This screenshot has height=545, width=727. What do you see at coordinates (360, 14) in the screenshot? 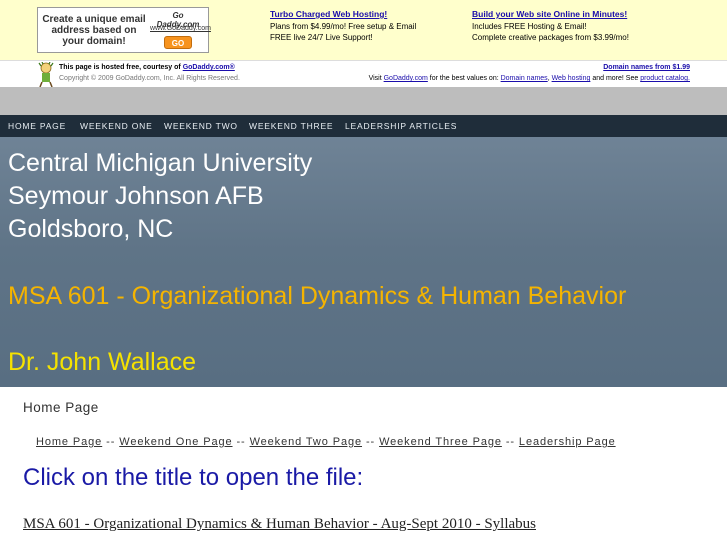
I see `ad-hosting-link: Turbo Charged Web Hosting!` at bounding box center [360, 14].